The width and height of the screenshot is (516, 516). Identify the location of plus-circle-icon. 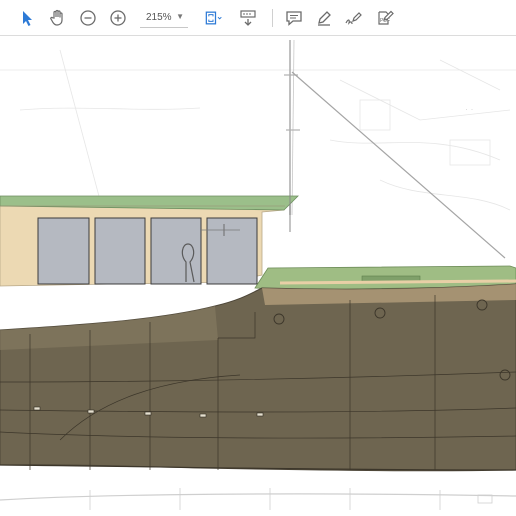
(118, 18).